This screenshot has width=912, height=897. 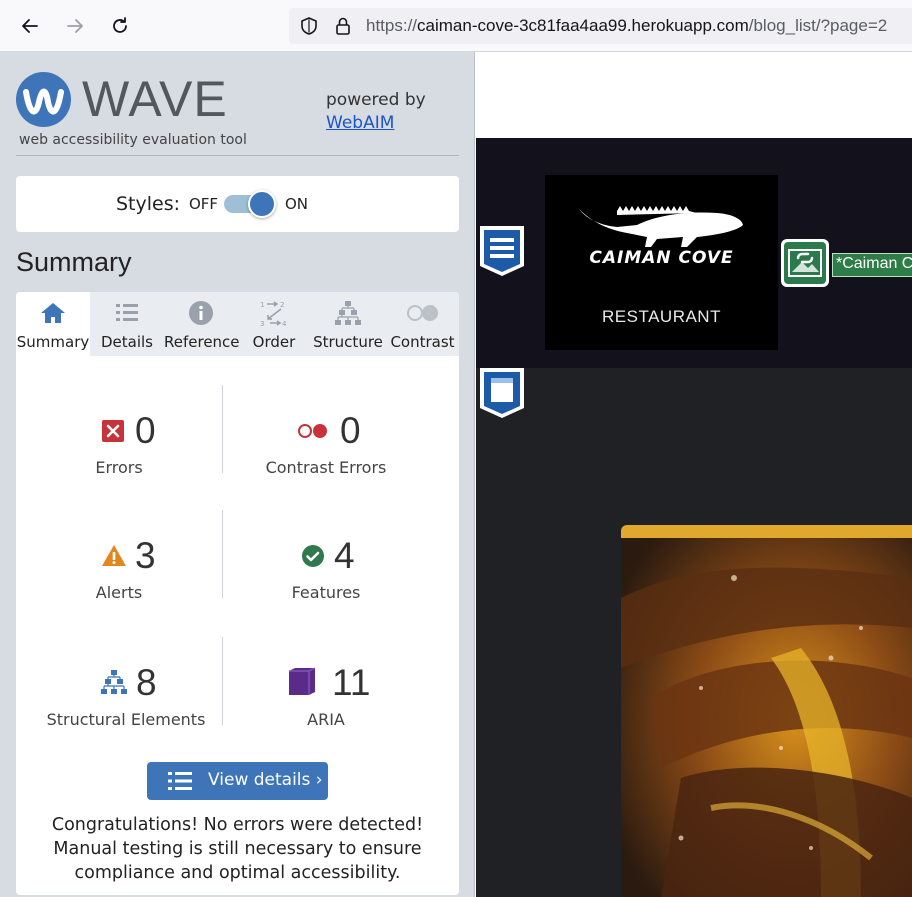 What do you see at coordinates (376, 100) in the screenshot?
I see `powered-by-text: powered by` at bounding box center [376, 100].